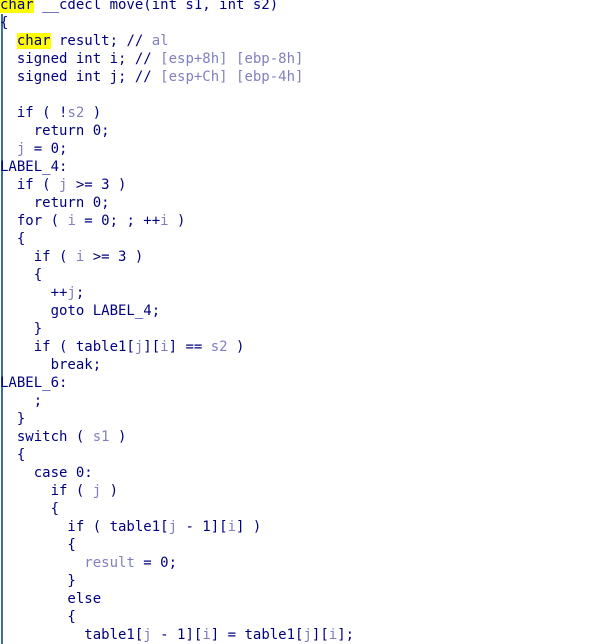 Image resolution: width=602 pixels, height=644 pixels. What do you see at coordinates (34, 113) in the screenshot?
I see `code-token: if ( !` at bounding box center [34, 113].